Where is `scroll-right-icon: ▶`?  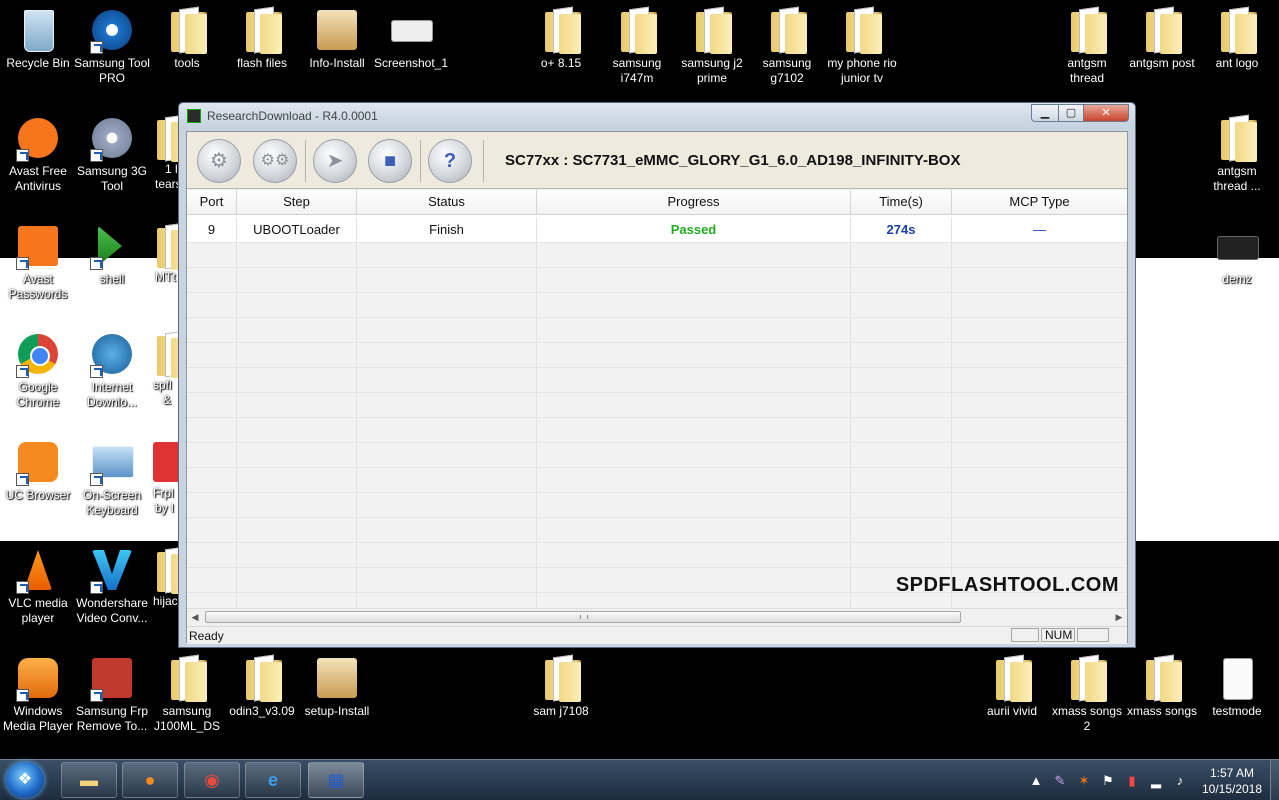
scroll-right-icon: ▶ is located at coordinates (1119, 617).